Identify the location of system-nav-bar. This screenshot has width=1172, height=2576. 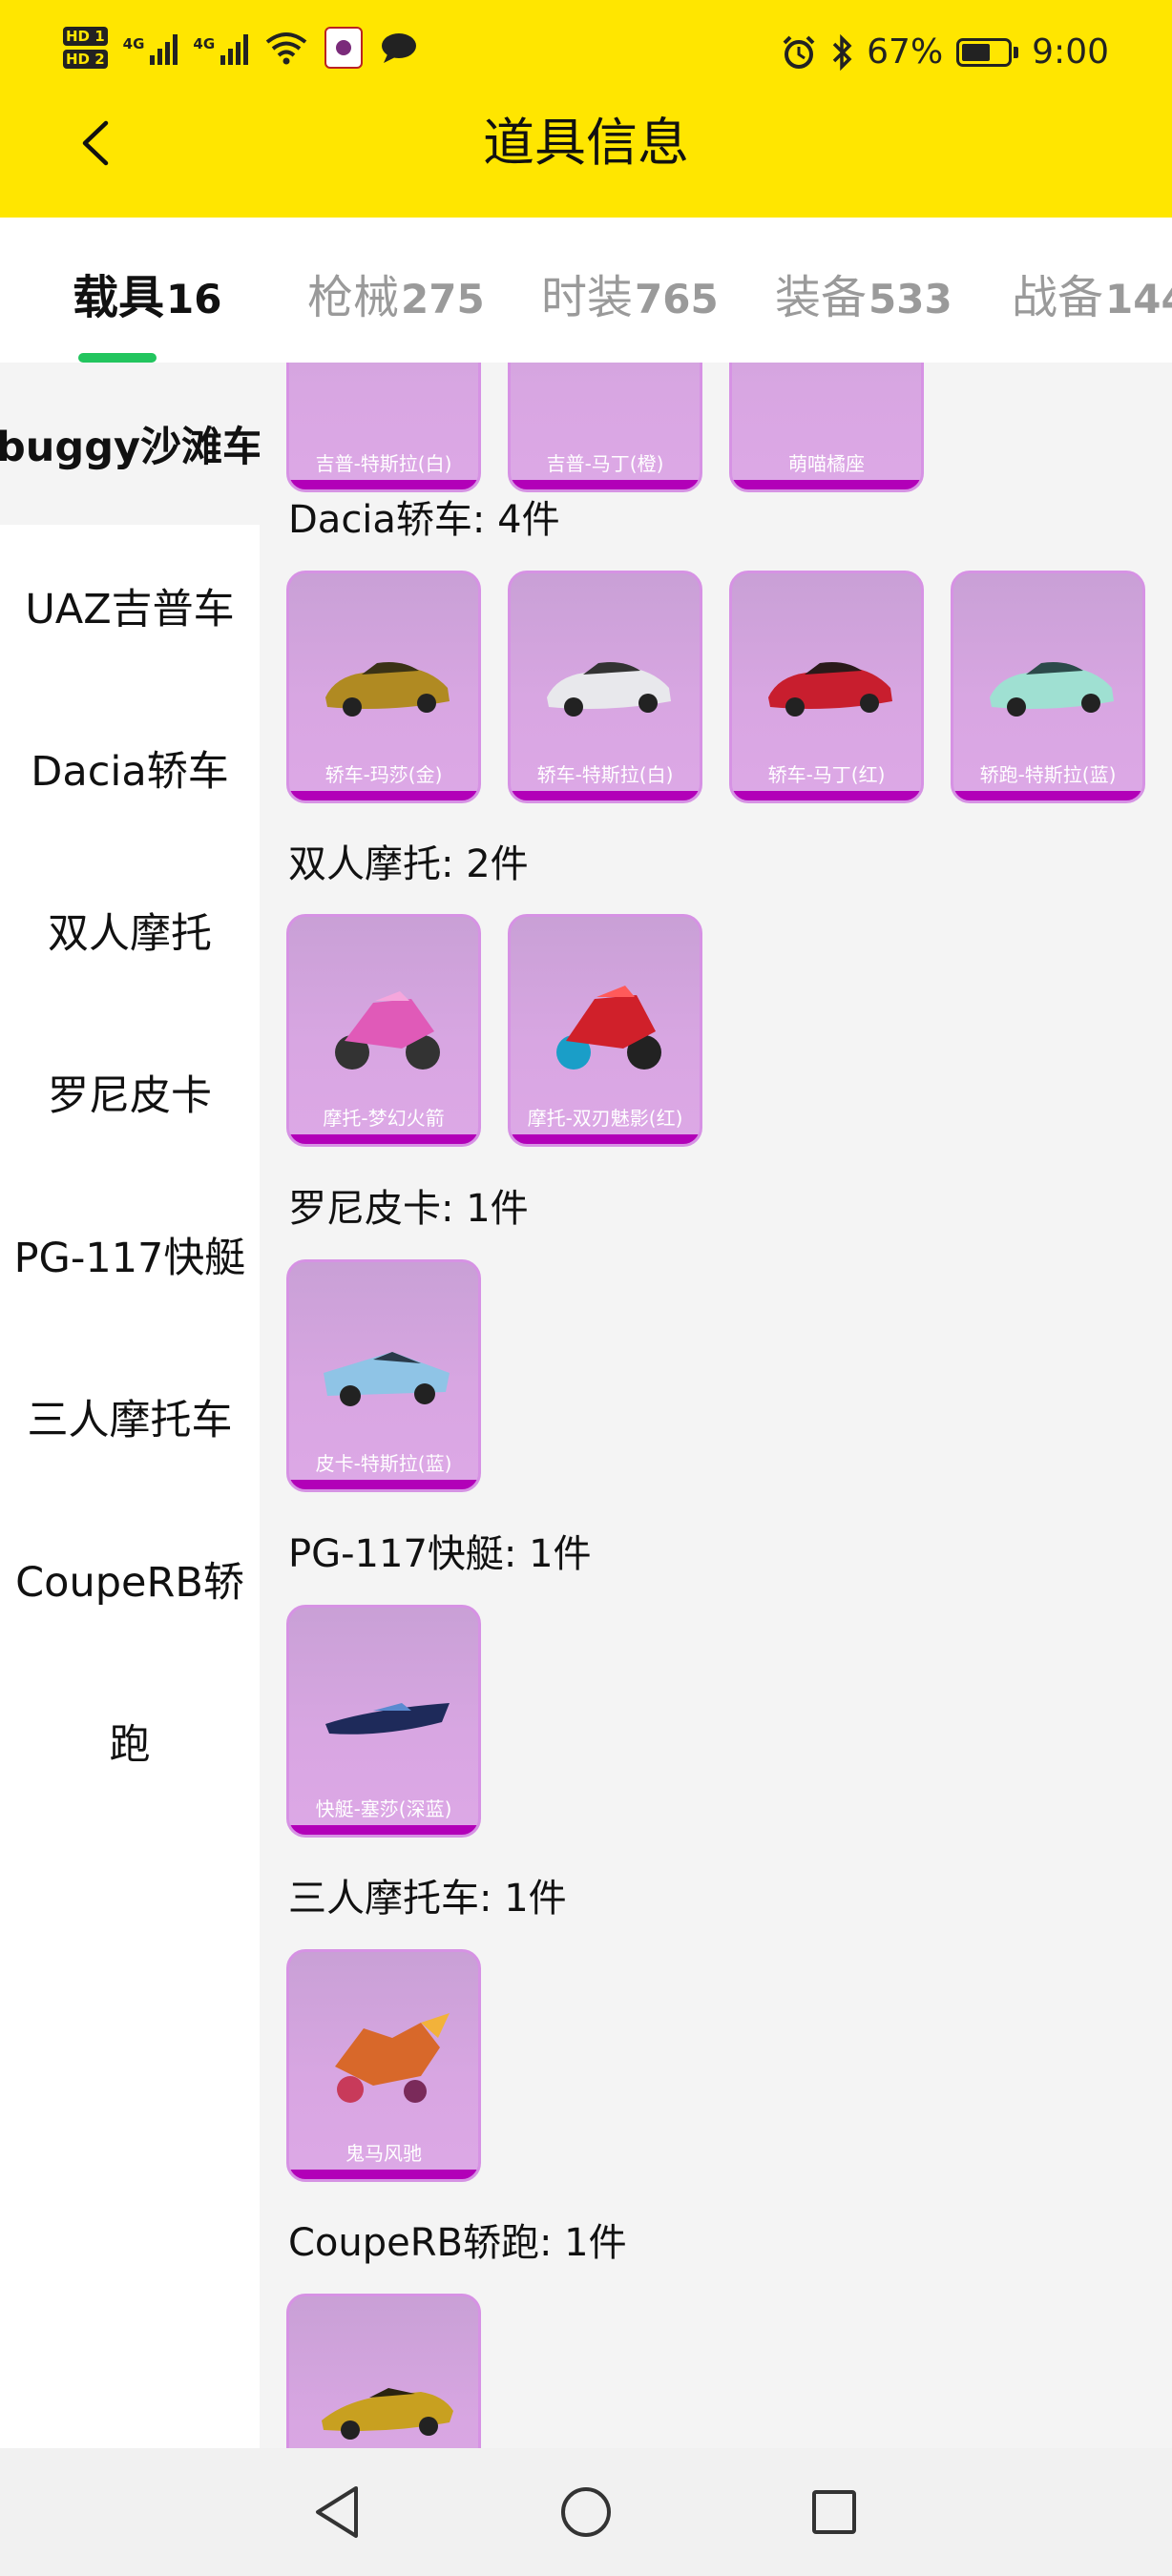
(586, 2512).